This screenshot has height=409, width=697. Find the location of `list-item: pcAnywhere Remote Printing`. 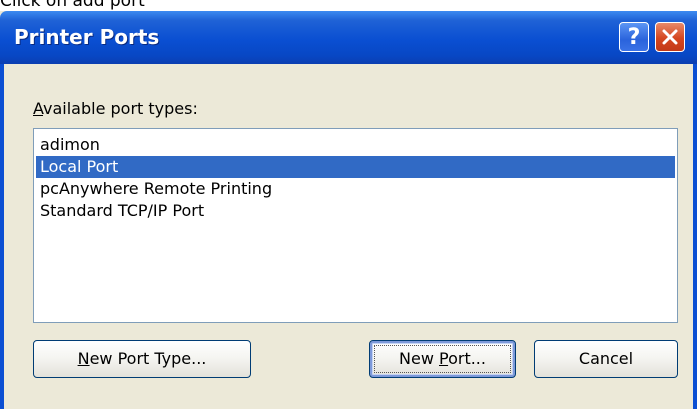

list-item: pcAnywhere Remote Printing is located at coordinates (355, 189).